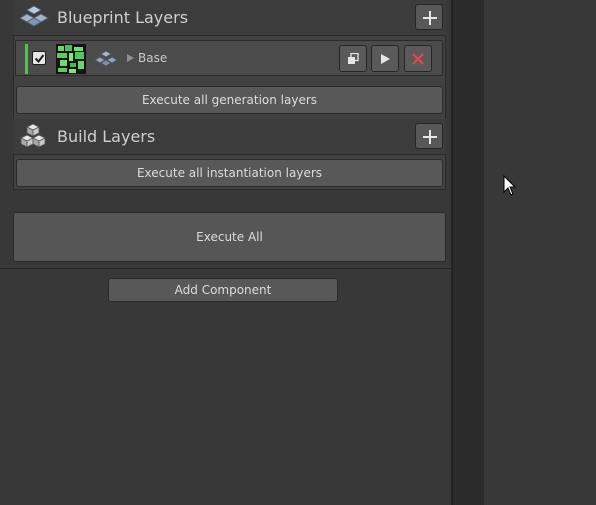 The height and width of the screenshot is (505, 596). I want to click on duplicate-layer-button, so click(353, 58).